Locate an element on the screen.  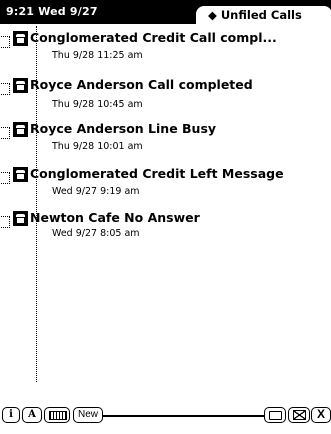
folder-tab: ◆ Unfiled Calls is located at coordinates (263, 15).